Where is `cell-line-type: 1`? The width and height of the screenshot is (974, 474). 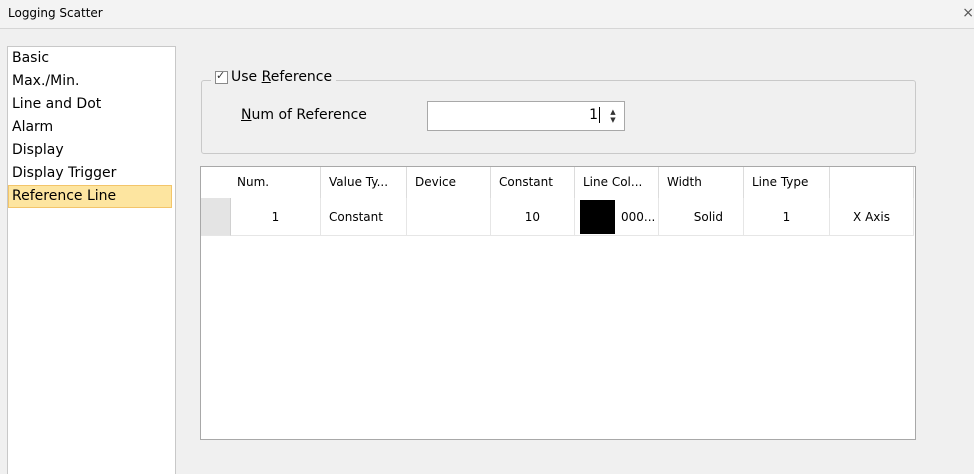 cell-line-type: 1 is located at coordinates (787, 217).